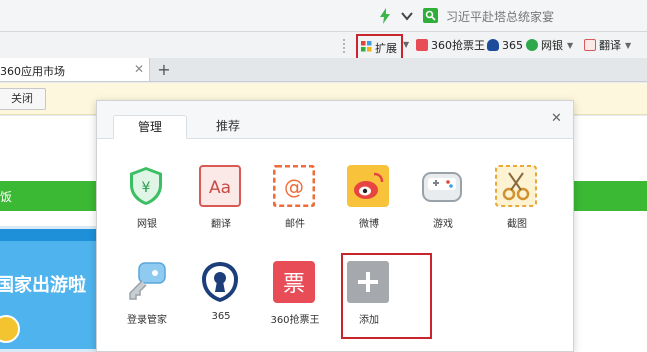  Describe the element at coordinates (43, 285) in the screenshot. I see `promo-banner-text: 国家出游啦` at that location.